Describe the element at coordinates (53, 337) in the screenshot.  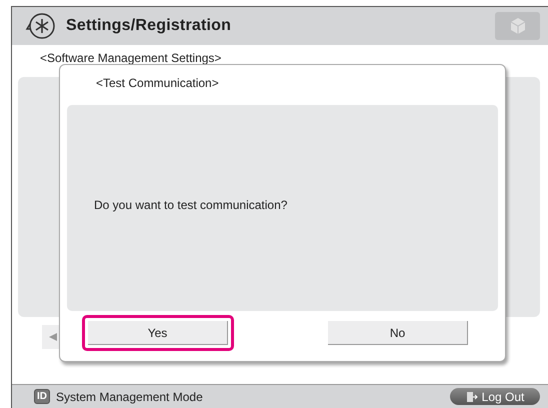
I see `back-arrow-icon` at that location.